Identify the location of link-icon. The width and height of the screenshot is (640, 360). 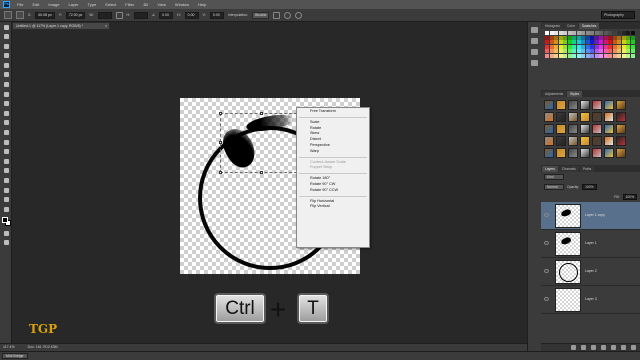
(119, 15).